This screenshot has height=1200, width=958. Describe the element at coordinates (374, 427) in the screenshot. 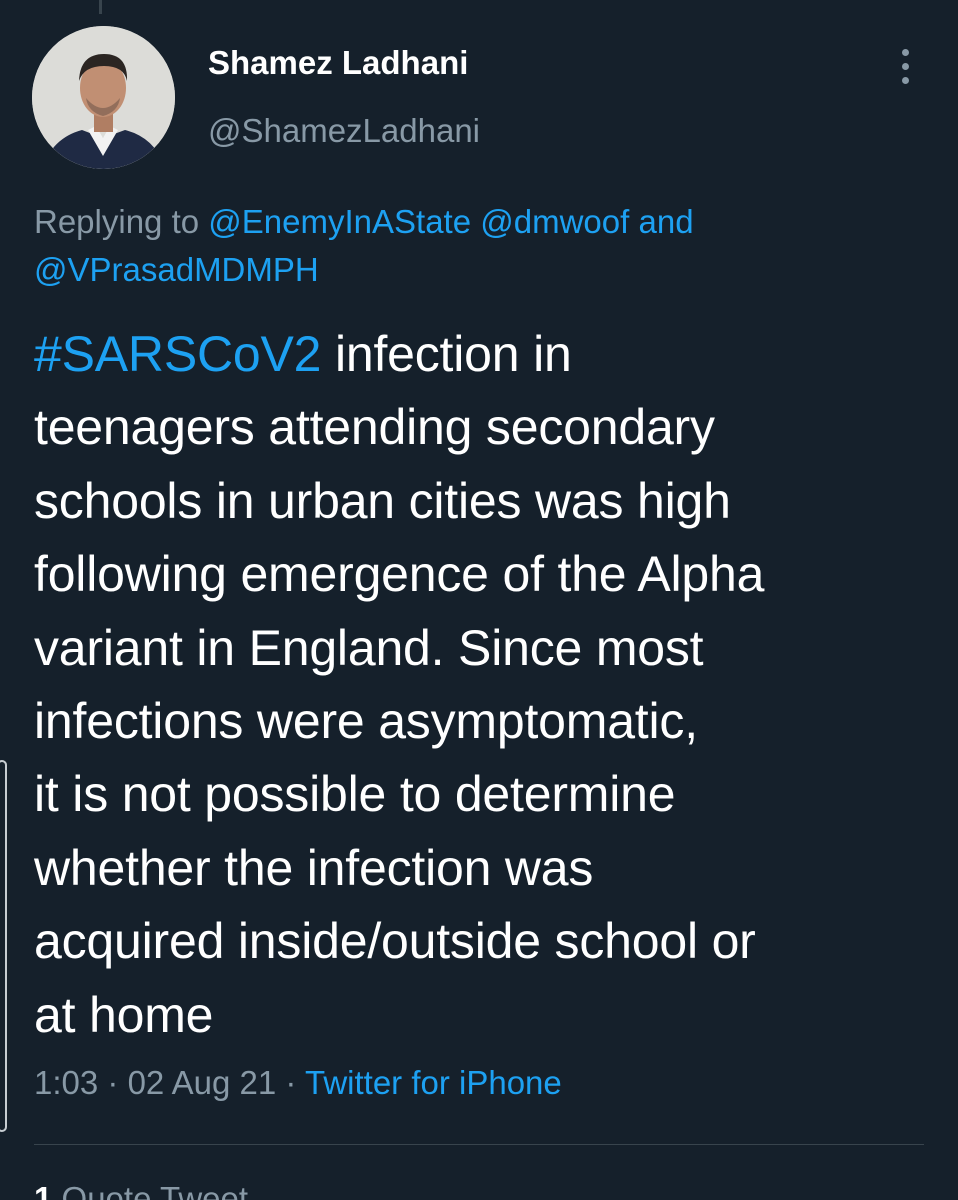

I see `tweet-line: teenagers attending secondary` at that location.